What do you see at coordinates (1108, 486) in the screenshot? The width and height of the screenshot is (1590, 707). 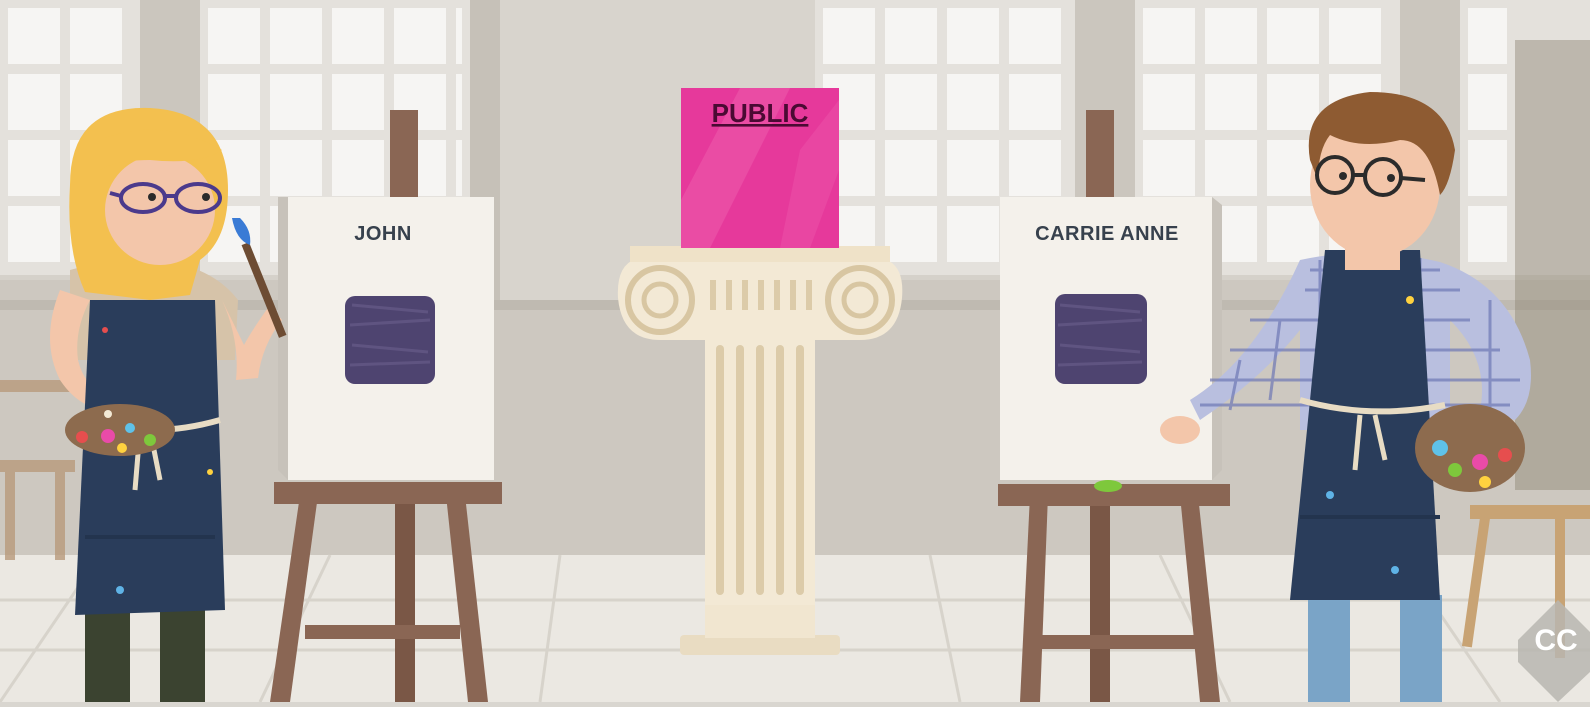 I see `green-paint-tube` at bounding box center [1108, 486].